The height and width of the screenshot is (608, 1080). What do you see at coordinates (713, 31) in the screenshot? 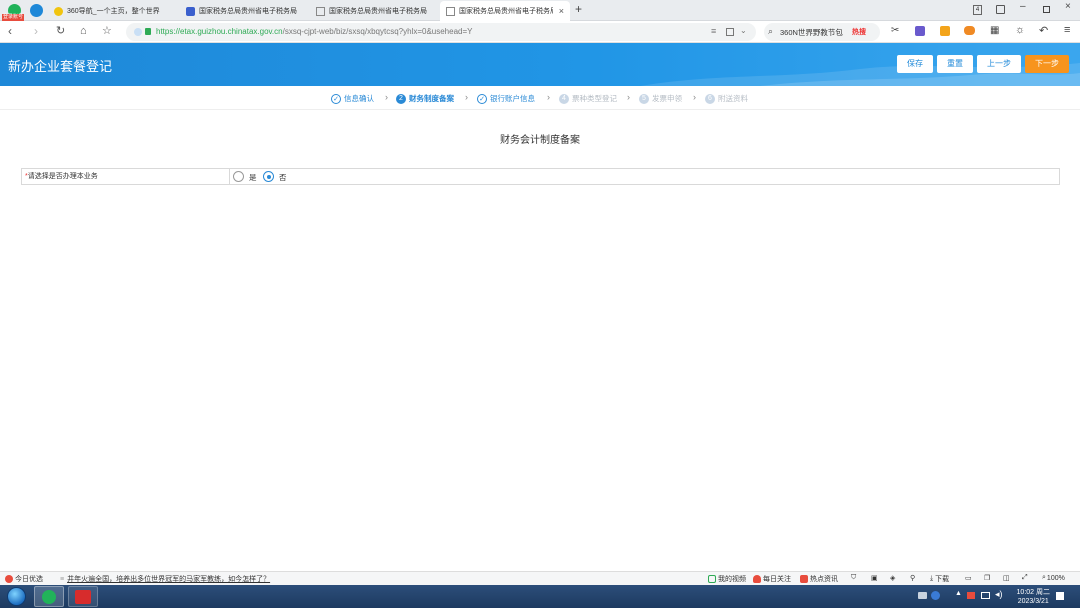
I see `reader-mode-icon: ≡` at bounding box center [713, 31].